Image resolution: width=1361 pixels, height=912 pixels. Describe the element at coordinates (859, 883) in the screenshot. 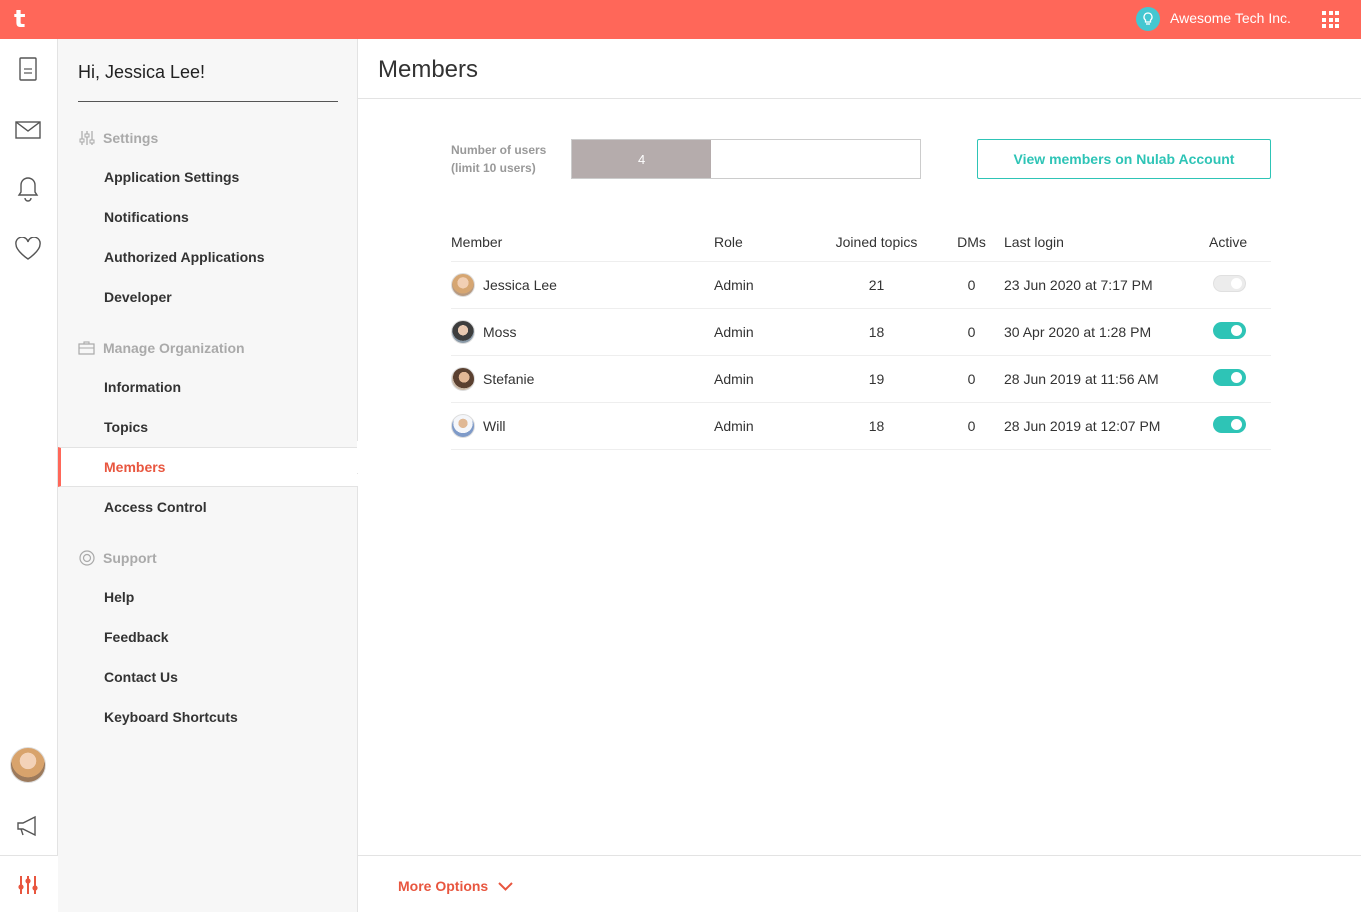

I see `footer-bar: More Options` at that location.